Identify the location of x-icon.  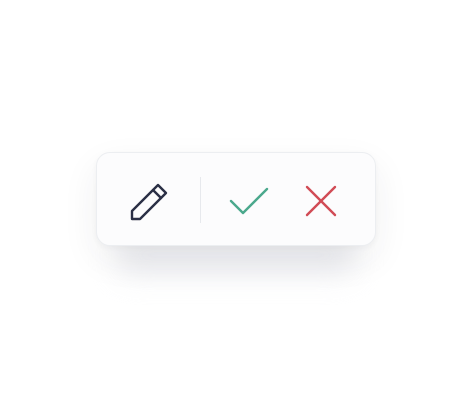
(321, 201).